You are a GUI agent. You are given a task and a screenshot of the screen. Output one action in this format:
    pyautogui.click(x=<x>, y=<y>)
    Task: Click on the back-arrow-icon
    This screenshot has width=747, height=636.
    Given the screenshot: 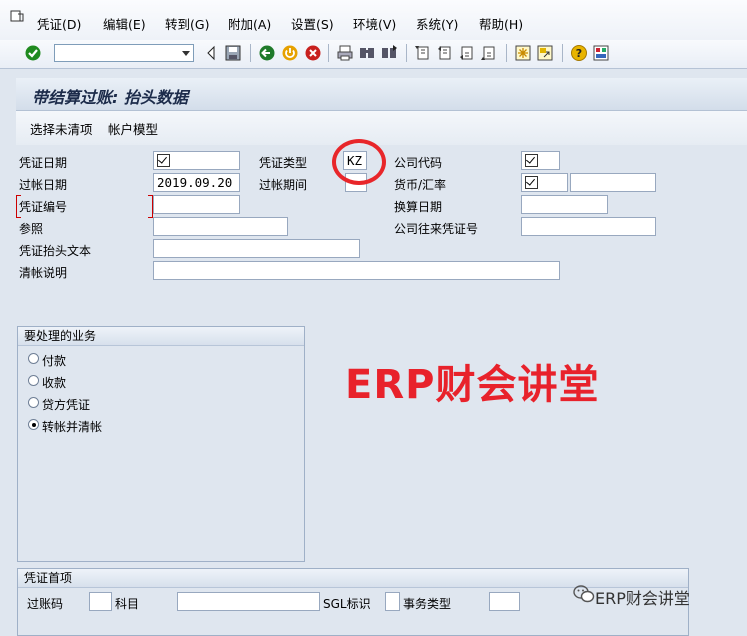 What is the action you would take?
    pyautogui.click(x=211, y=53)
    